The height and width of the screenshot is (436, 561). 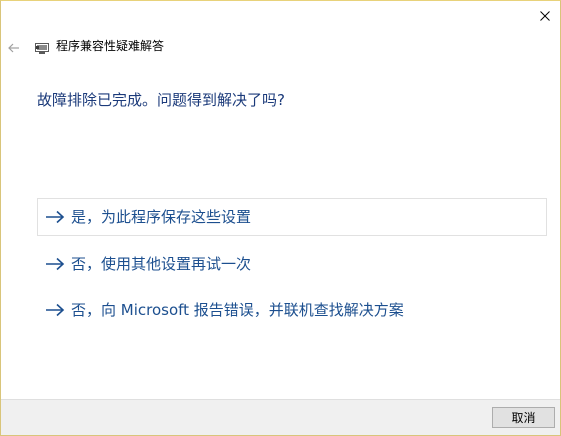 What do you see at coordinates (292, 217) in the screenshot?
I see `option-save-settings: 是，为此程序保存这些设置` at bounding box center [292, 217].